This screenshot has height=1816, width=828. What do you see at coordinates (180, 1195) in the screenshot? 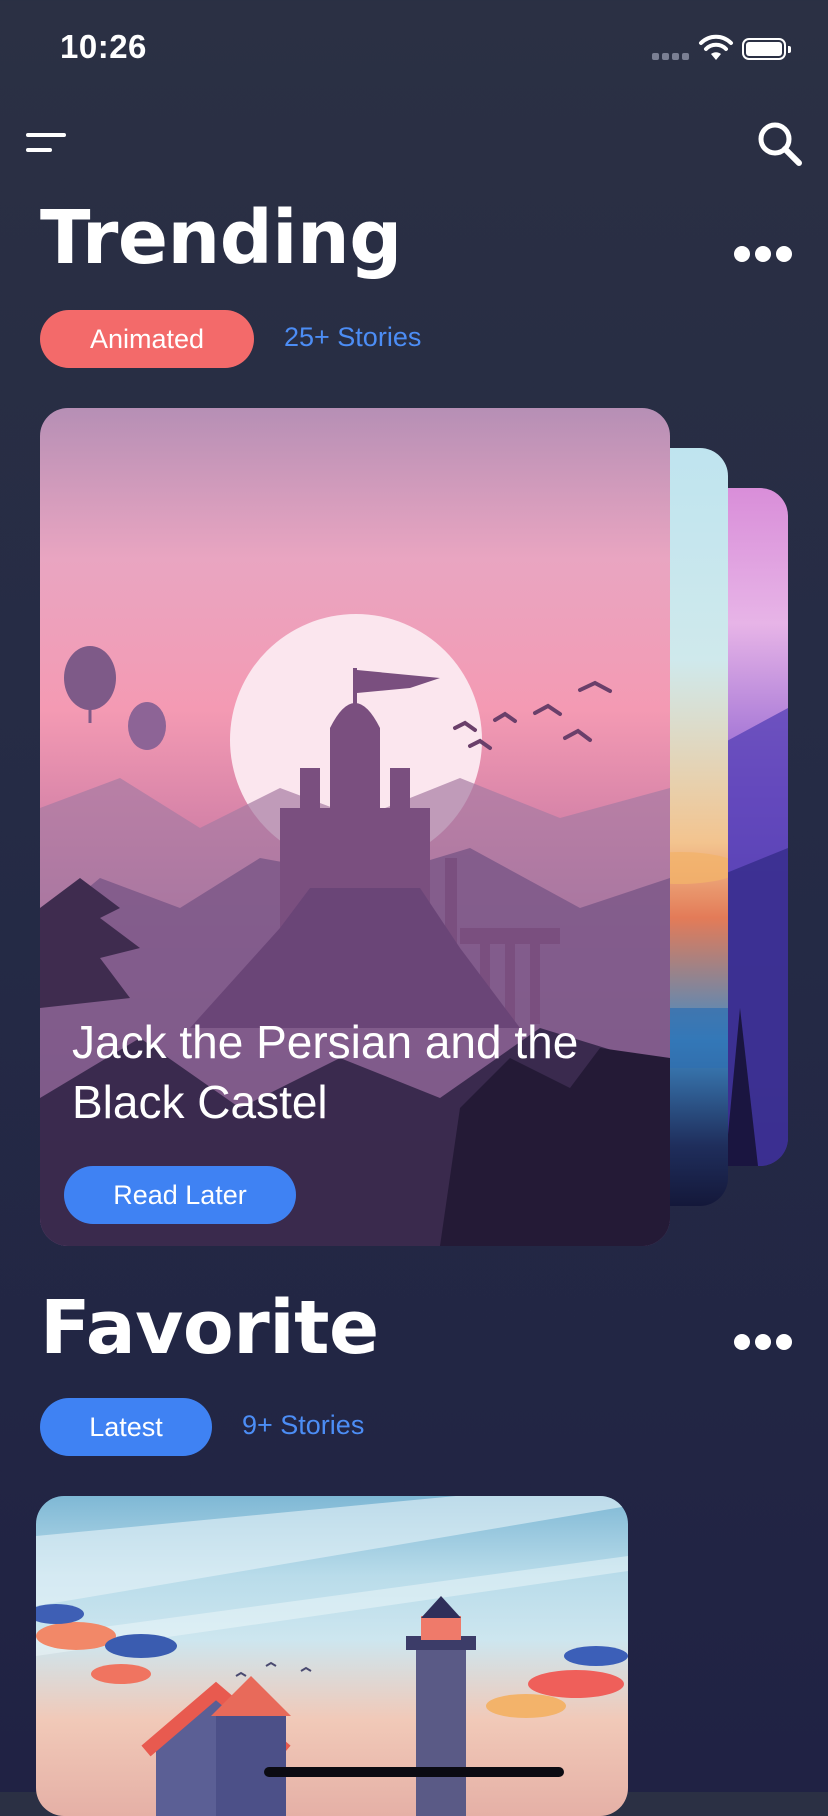
I see `read-later-button: Read Later` at bounding box center [180, 1195].